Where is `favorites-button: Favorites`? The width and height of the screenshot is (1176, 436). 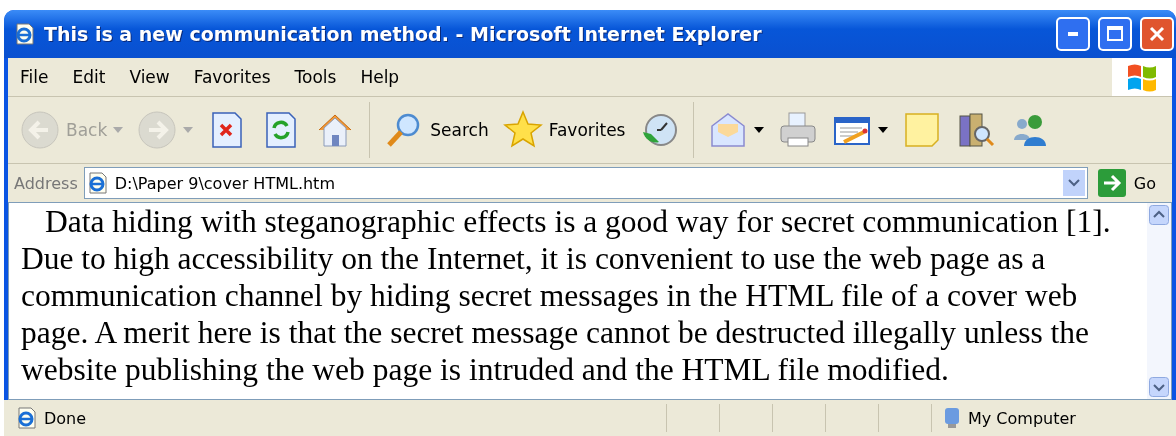
favorites-button: Favorites is located at coordinates (564, 130).